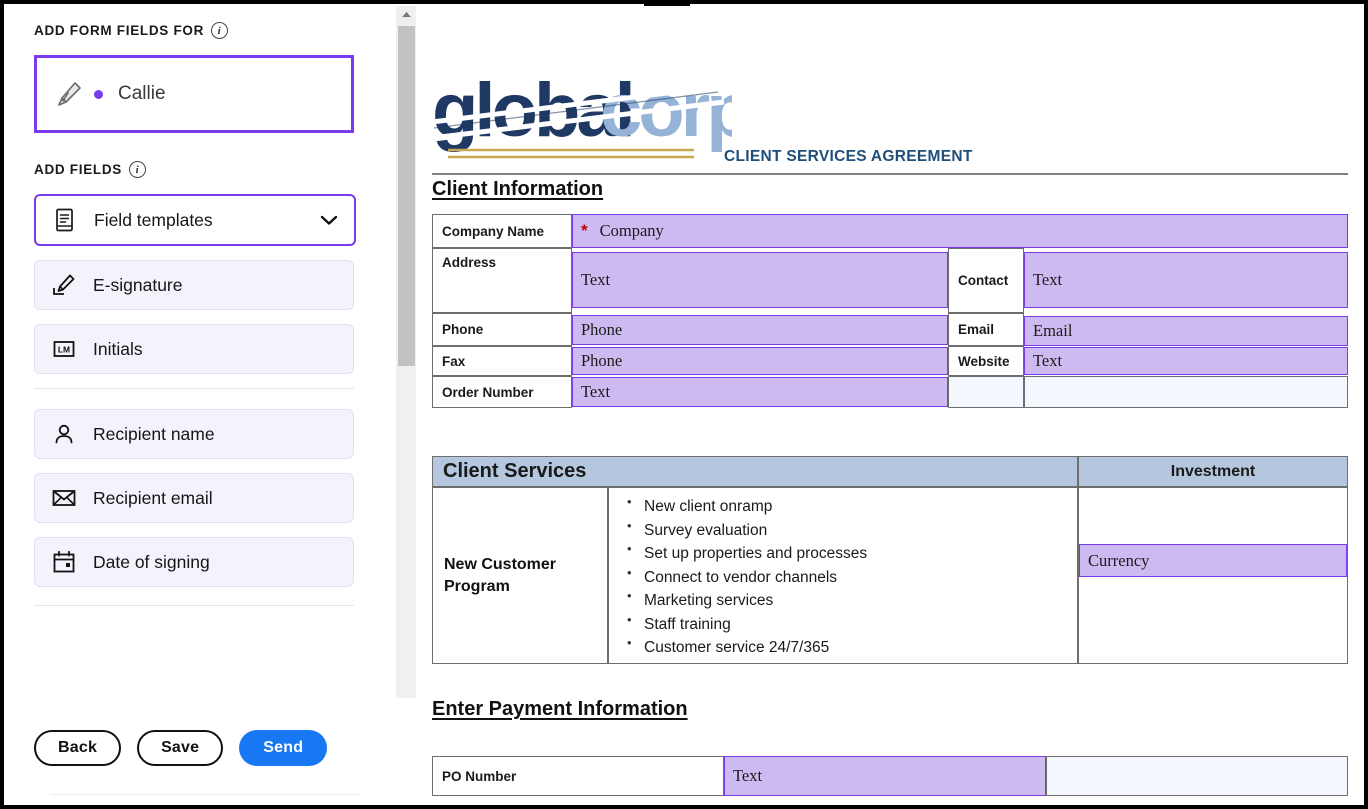 This screenshot has width=1368, height=809. Describe the element at coordinates (850, 551) in the screenshot. I see `list-item: Set up properties and processes` at that location.